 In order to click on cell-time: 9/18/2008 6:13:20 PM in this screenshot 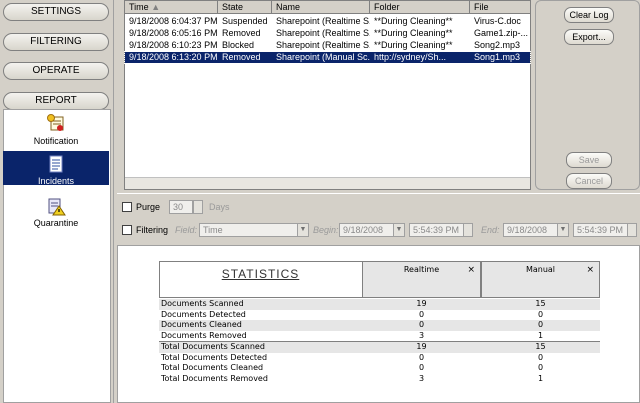, I will do `click(173, 57)`.